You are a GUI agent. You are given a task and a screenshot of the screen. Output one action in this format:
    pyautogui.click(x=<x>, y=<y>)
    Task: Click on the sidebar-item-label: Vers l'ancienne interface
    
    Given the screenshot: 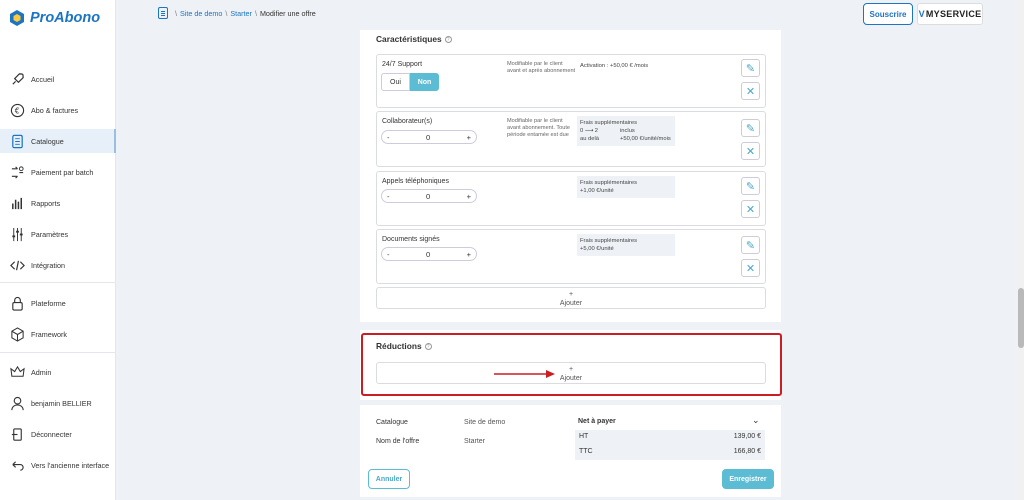 What is the action you would take?
    pyautogui.click(x=70, y=465)
    